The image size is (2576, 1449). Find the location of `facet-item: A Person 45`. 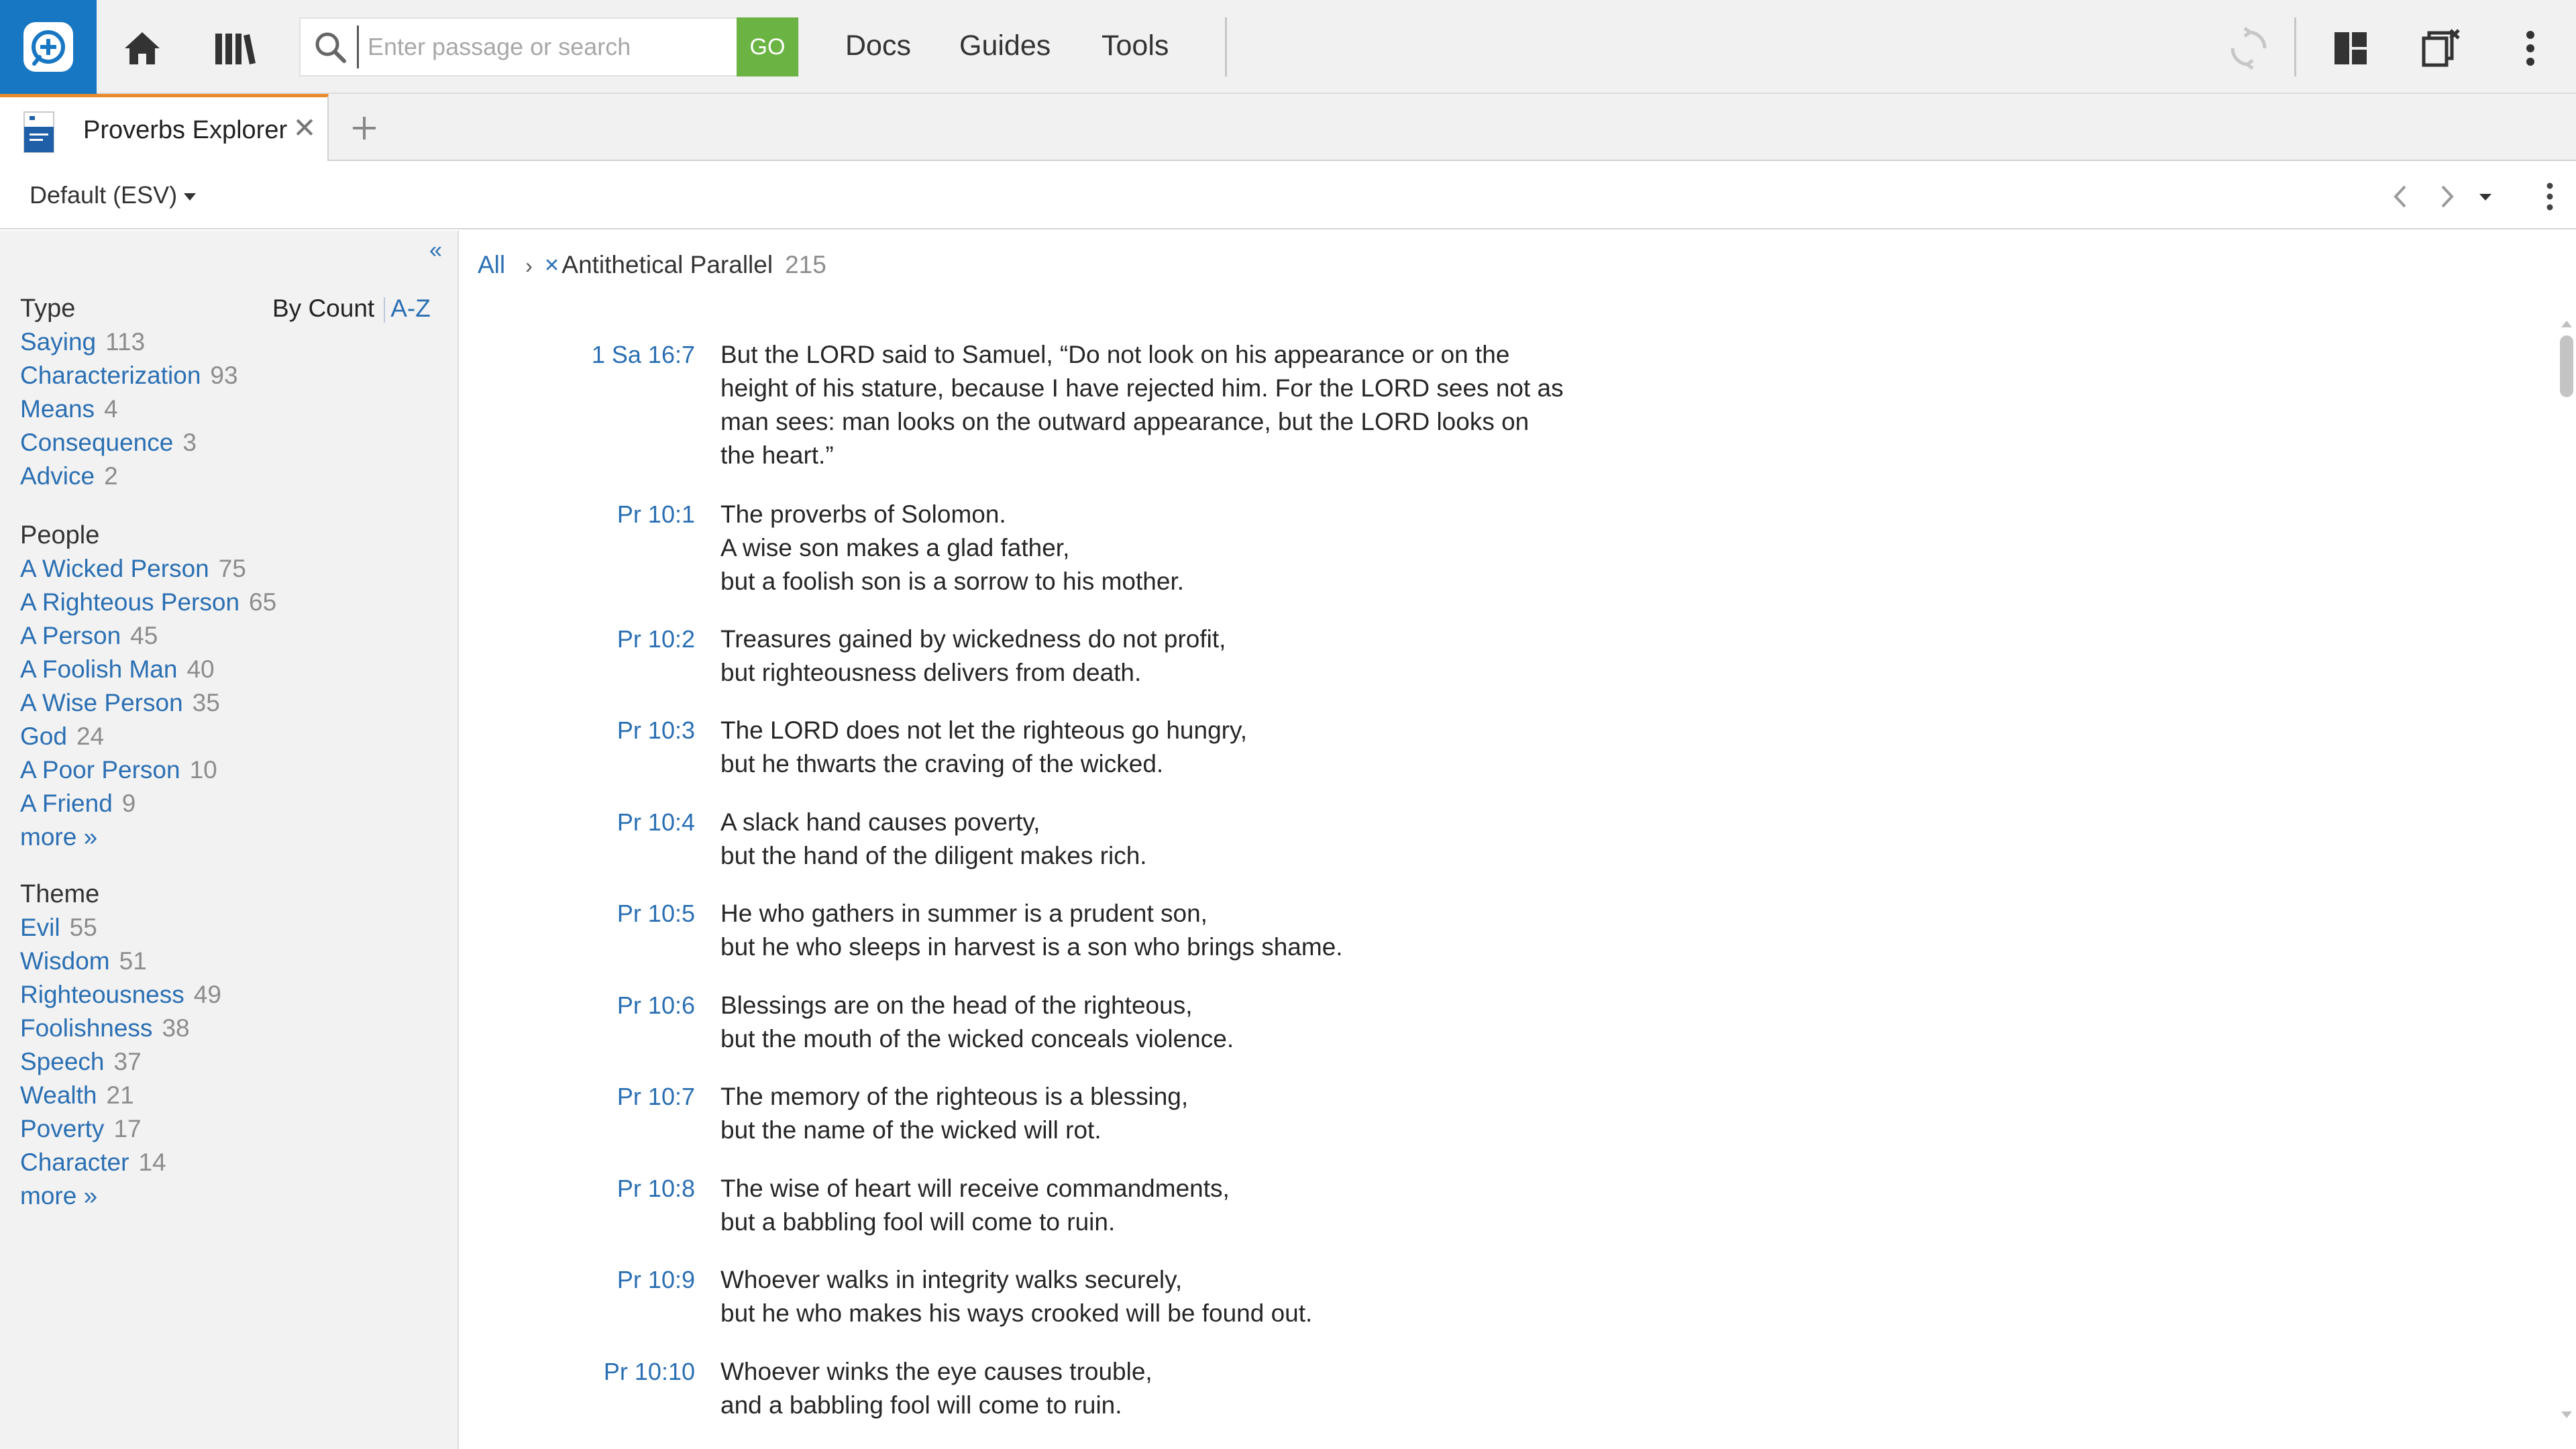

facet-item: A Person 45 is located at coordinates (228, 636).